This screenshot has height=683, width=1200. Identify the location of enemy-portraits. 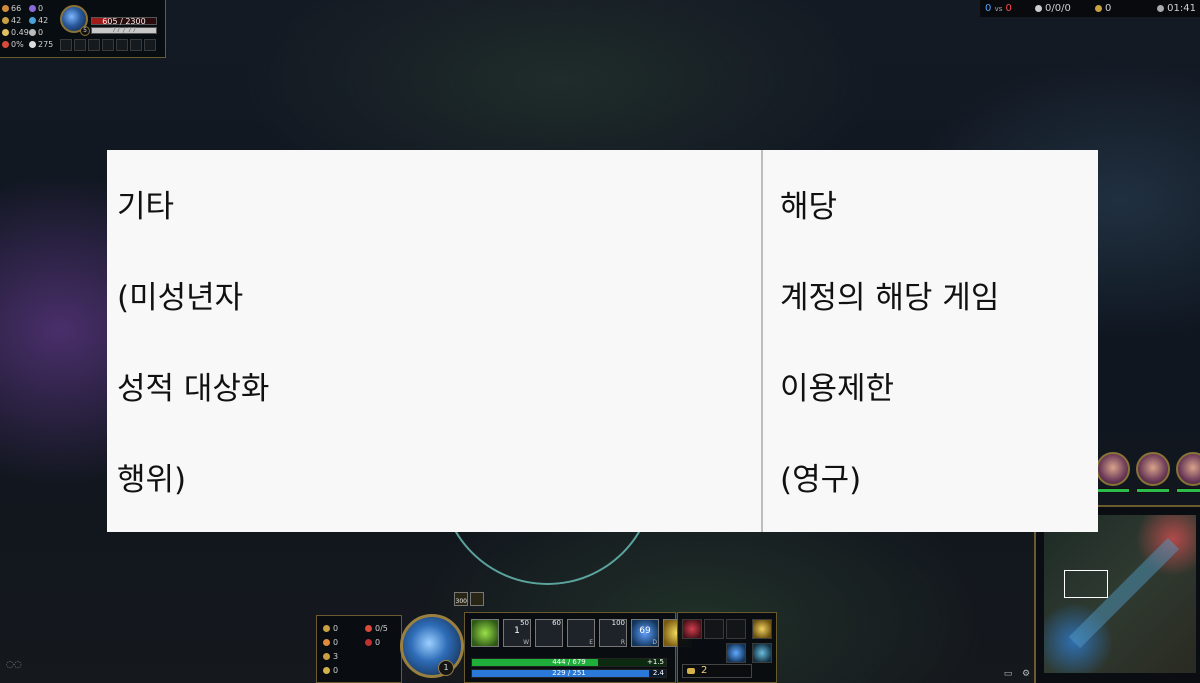
(1148, 473).